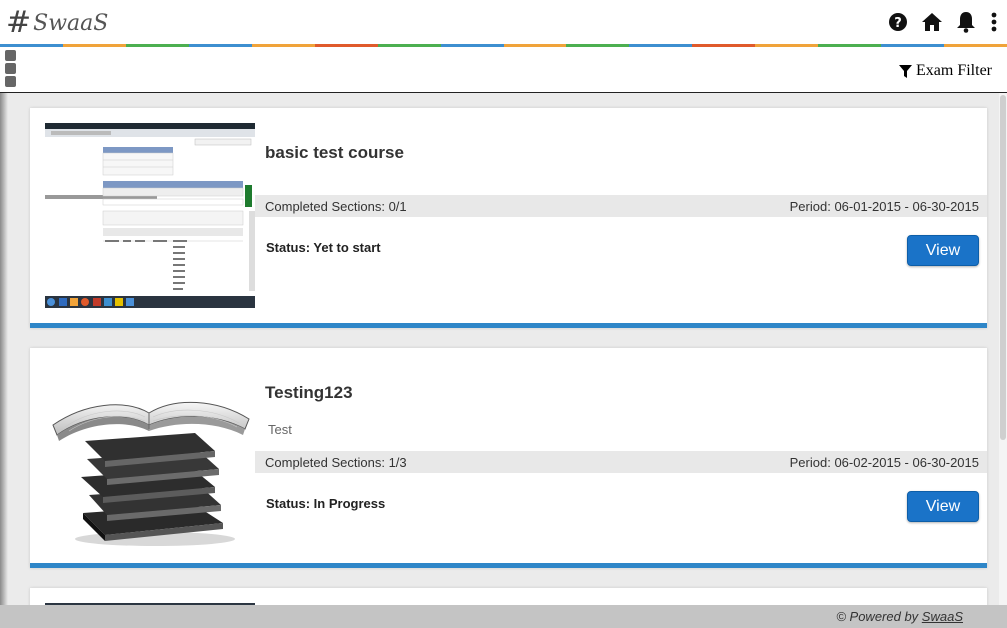 The width and height of the screenshot is (1007, 628). I want to click on course-title: basic test course, so click(334, 153).